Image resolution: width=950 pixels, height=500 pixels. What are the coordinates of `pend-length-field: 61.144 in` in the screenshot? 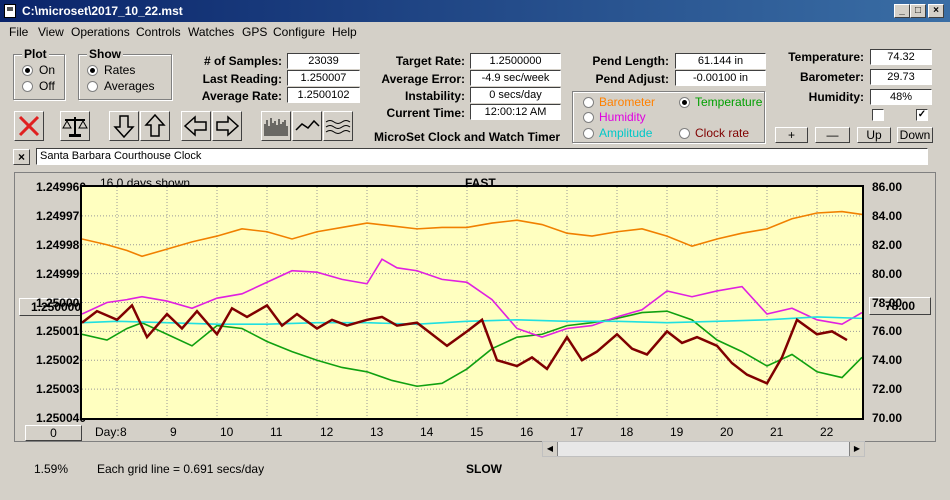 It's located at (720, 61).